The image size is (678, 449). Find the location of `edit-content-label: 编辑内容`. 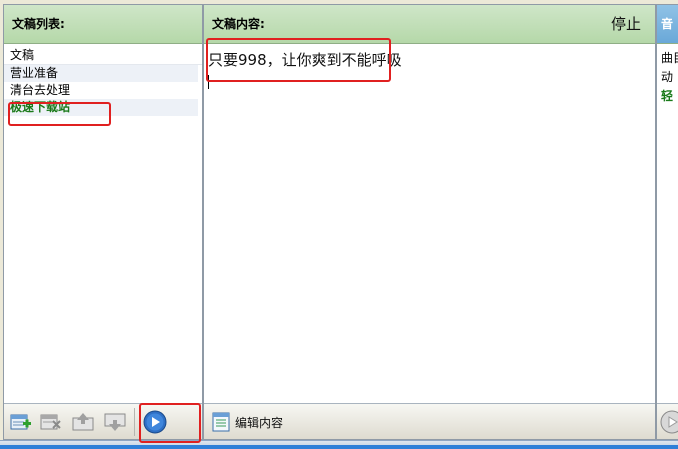

edit-content-label: 编辑内容 is located at coordinates (259, 422).